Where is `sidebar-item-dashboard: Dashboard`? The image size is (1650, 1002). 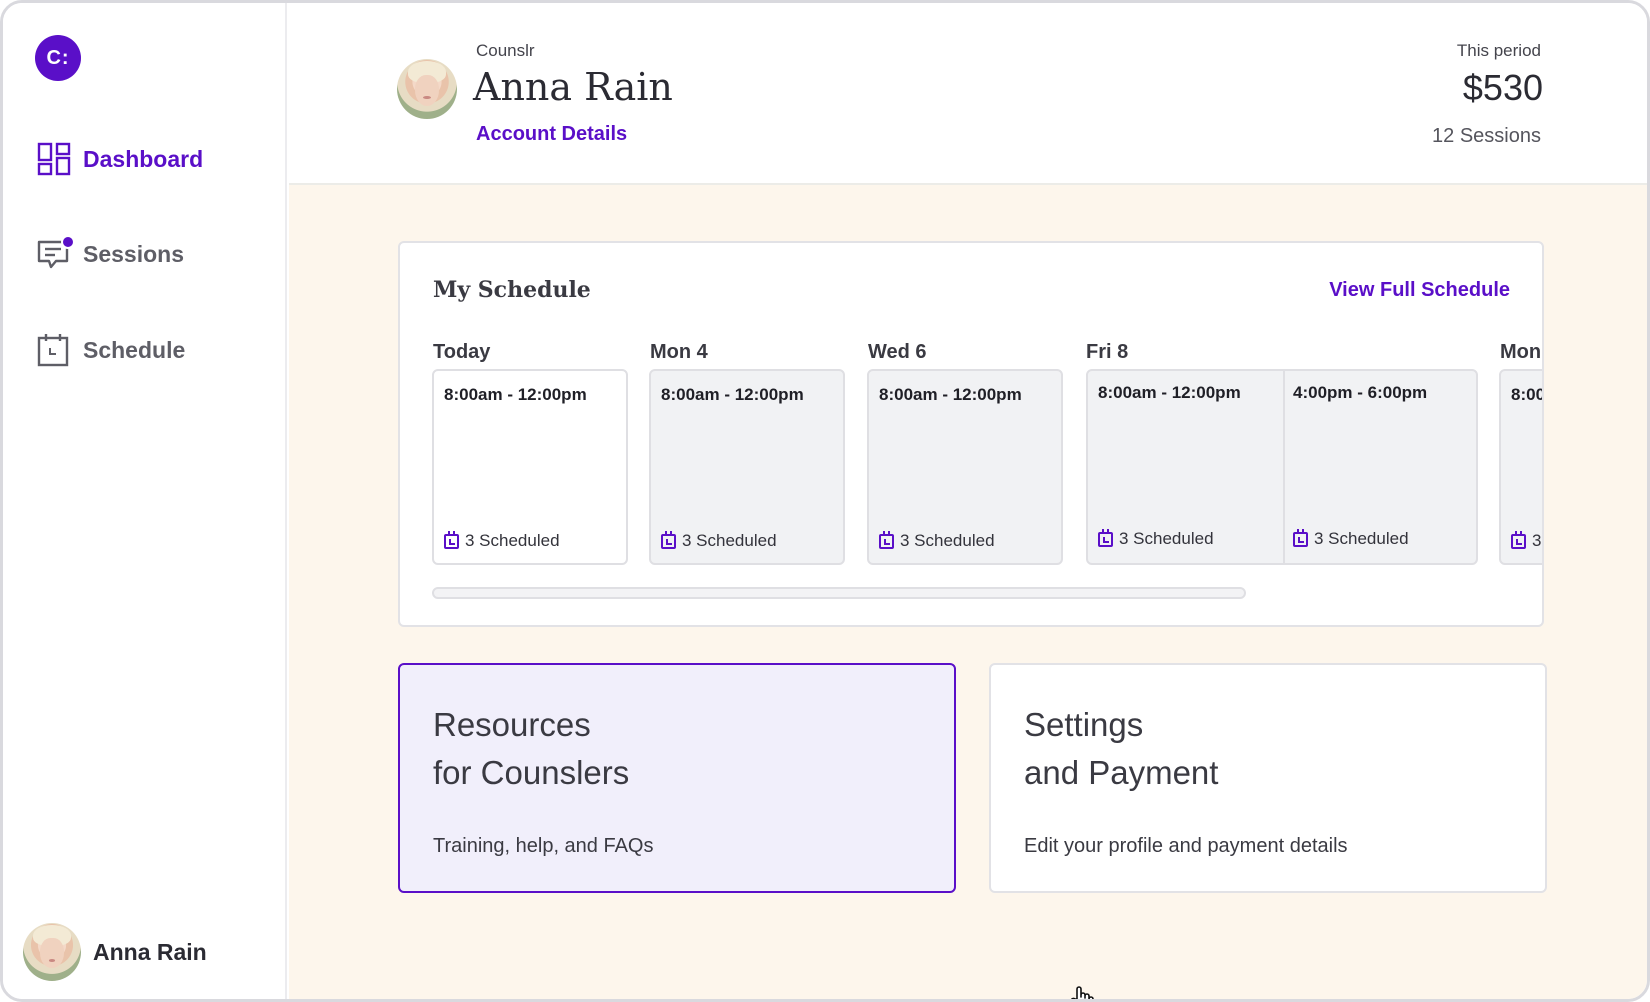
sidebar-item-dashboard: Dashboard is located at coordinates (120, 159).